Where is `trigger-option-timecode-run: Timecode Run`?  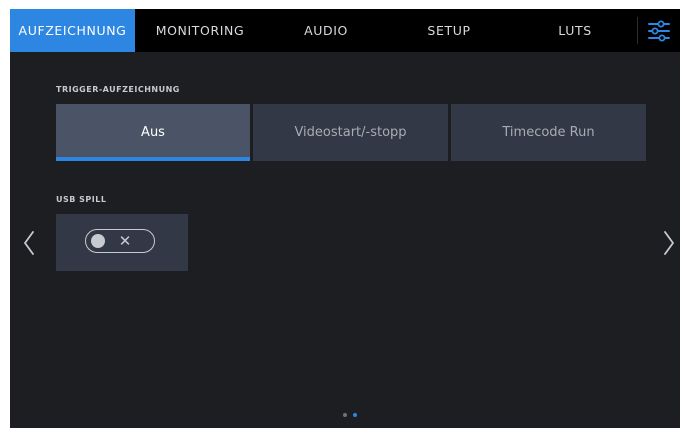
trigger-option-timecode-run: Timecode Run is located at coordinates (548, 132).